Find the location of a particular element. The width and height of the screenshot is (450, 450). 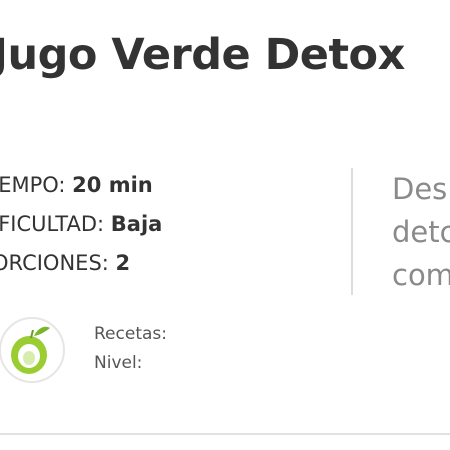

green-fruit-logo-icon is located at coordinates (33, 350).